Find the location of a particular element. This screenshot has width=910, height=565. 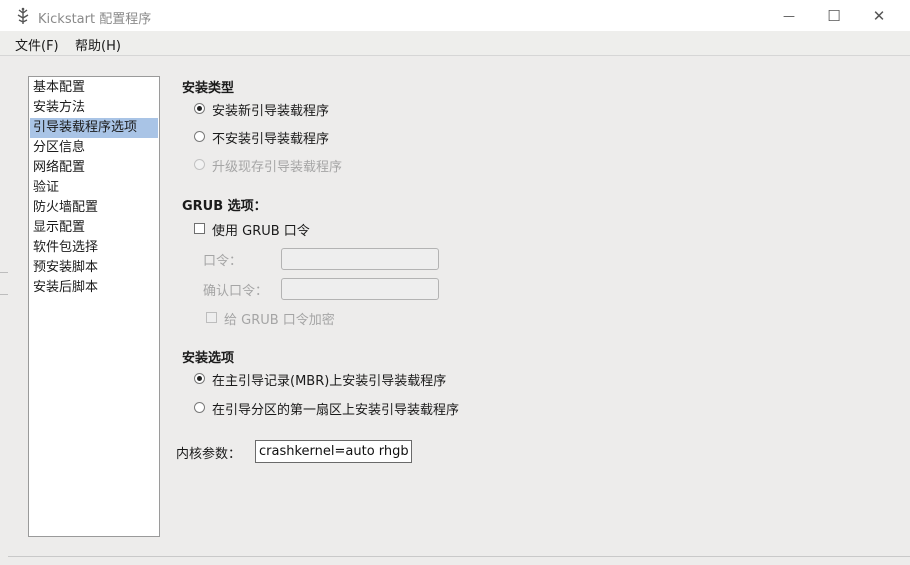

kernel-params-label: 内核参数： is located at coordinates (209, 454).